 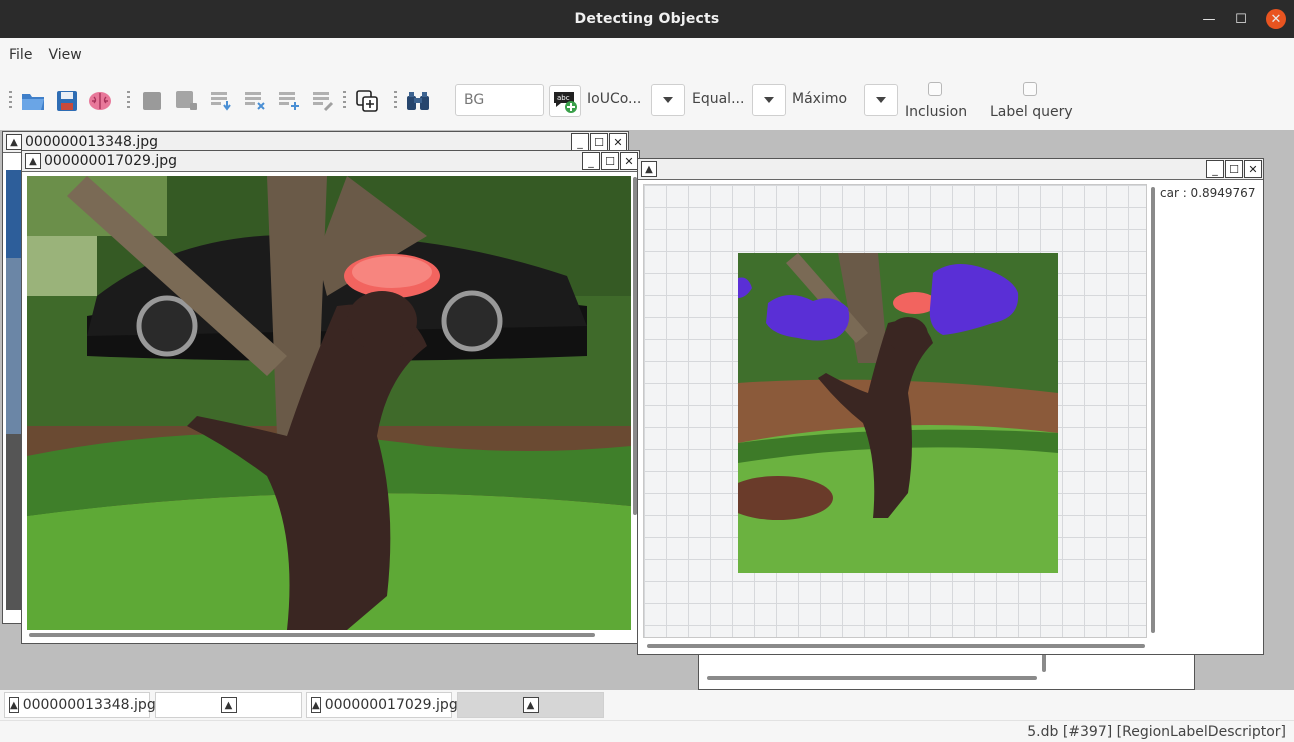 What do you see at coordinates (1209, 19) in the screenshot?
I see `minimize-window-button: —` at bounding box center [1209, 19].